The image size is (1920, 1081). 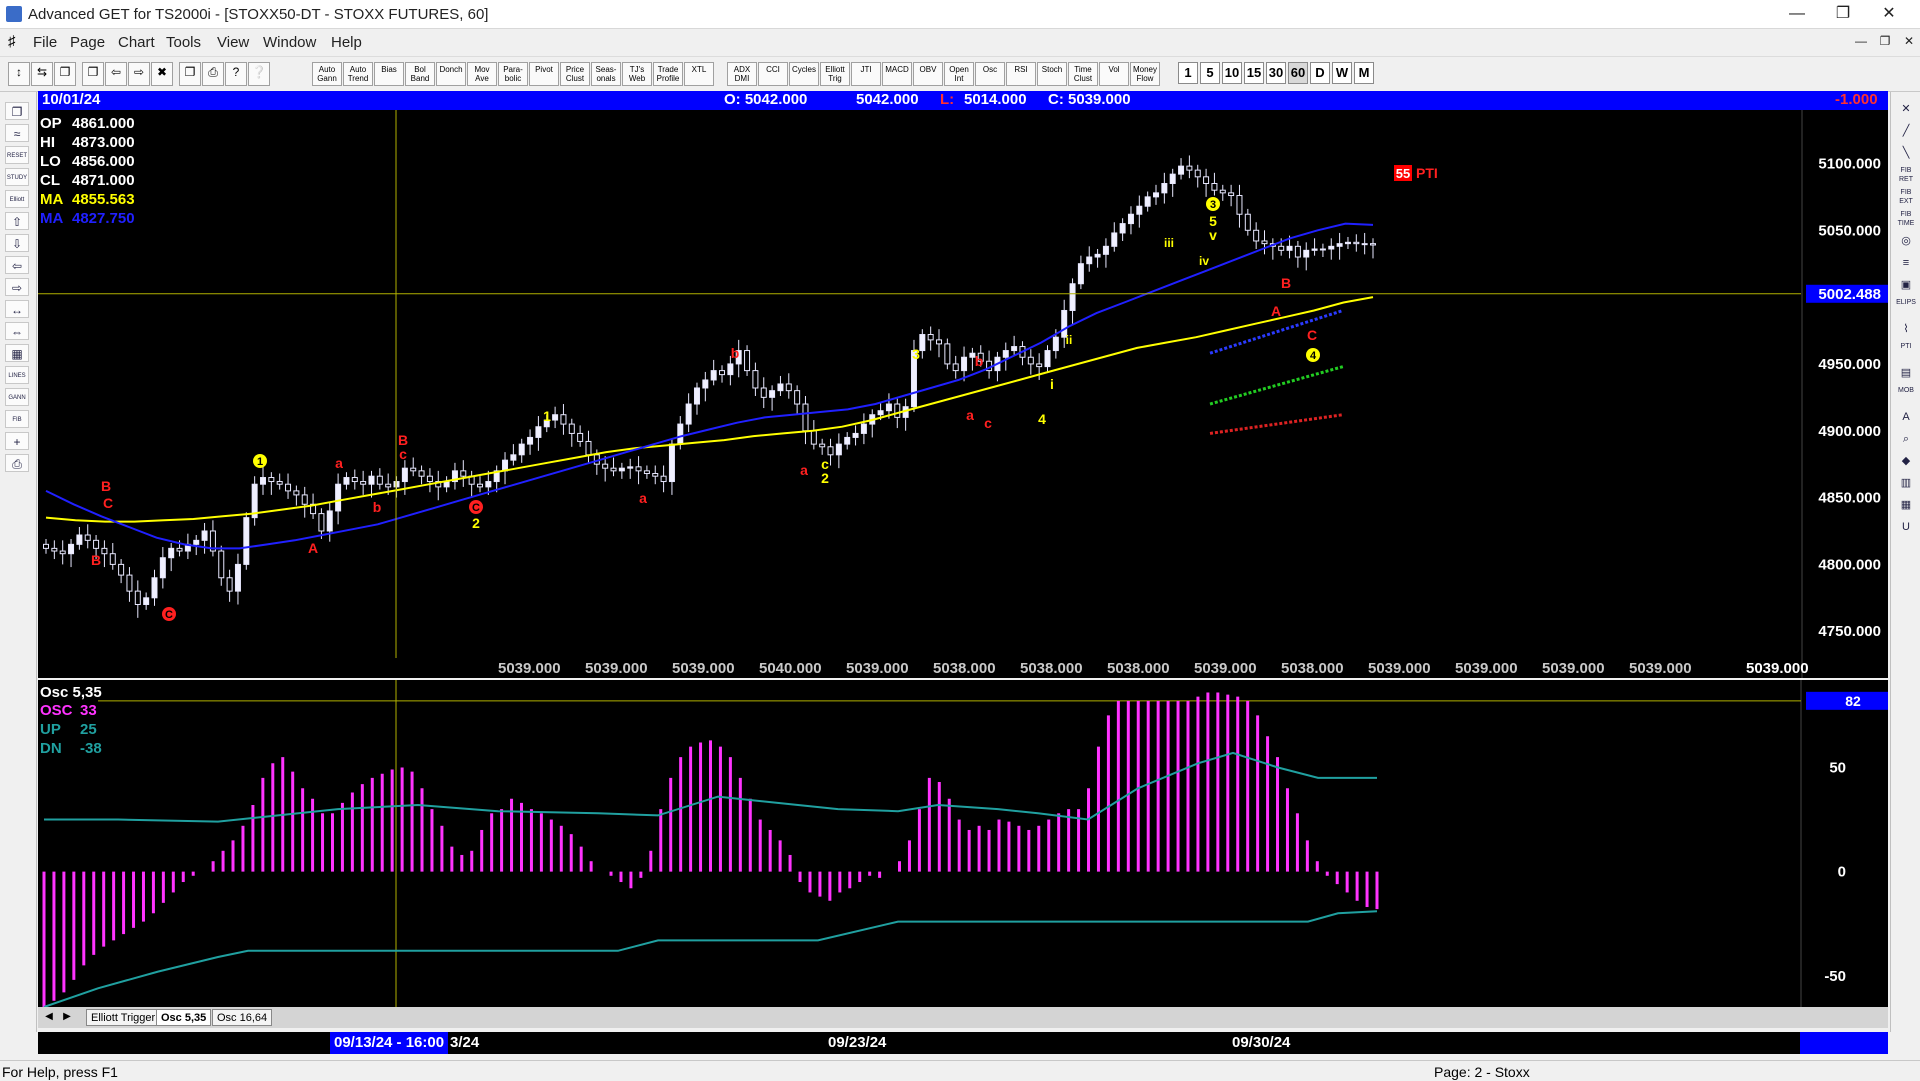 I want to click on mdi-restore-button: ❐, so click(x=1885, y=41).